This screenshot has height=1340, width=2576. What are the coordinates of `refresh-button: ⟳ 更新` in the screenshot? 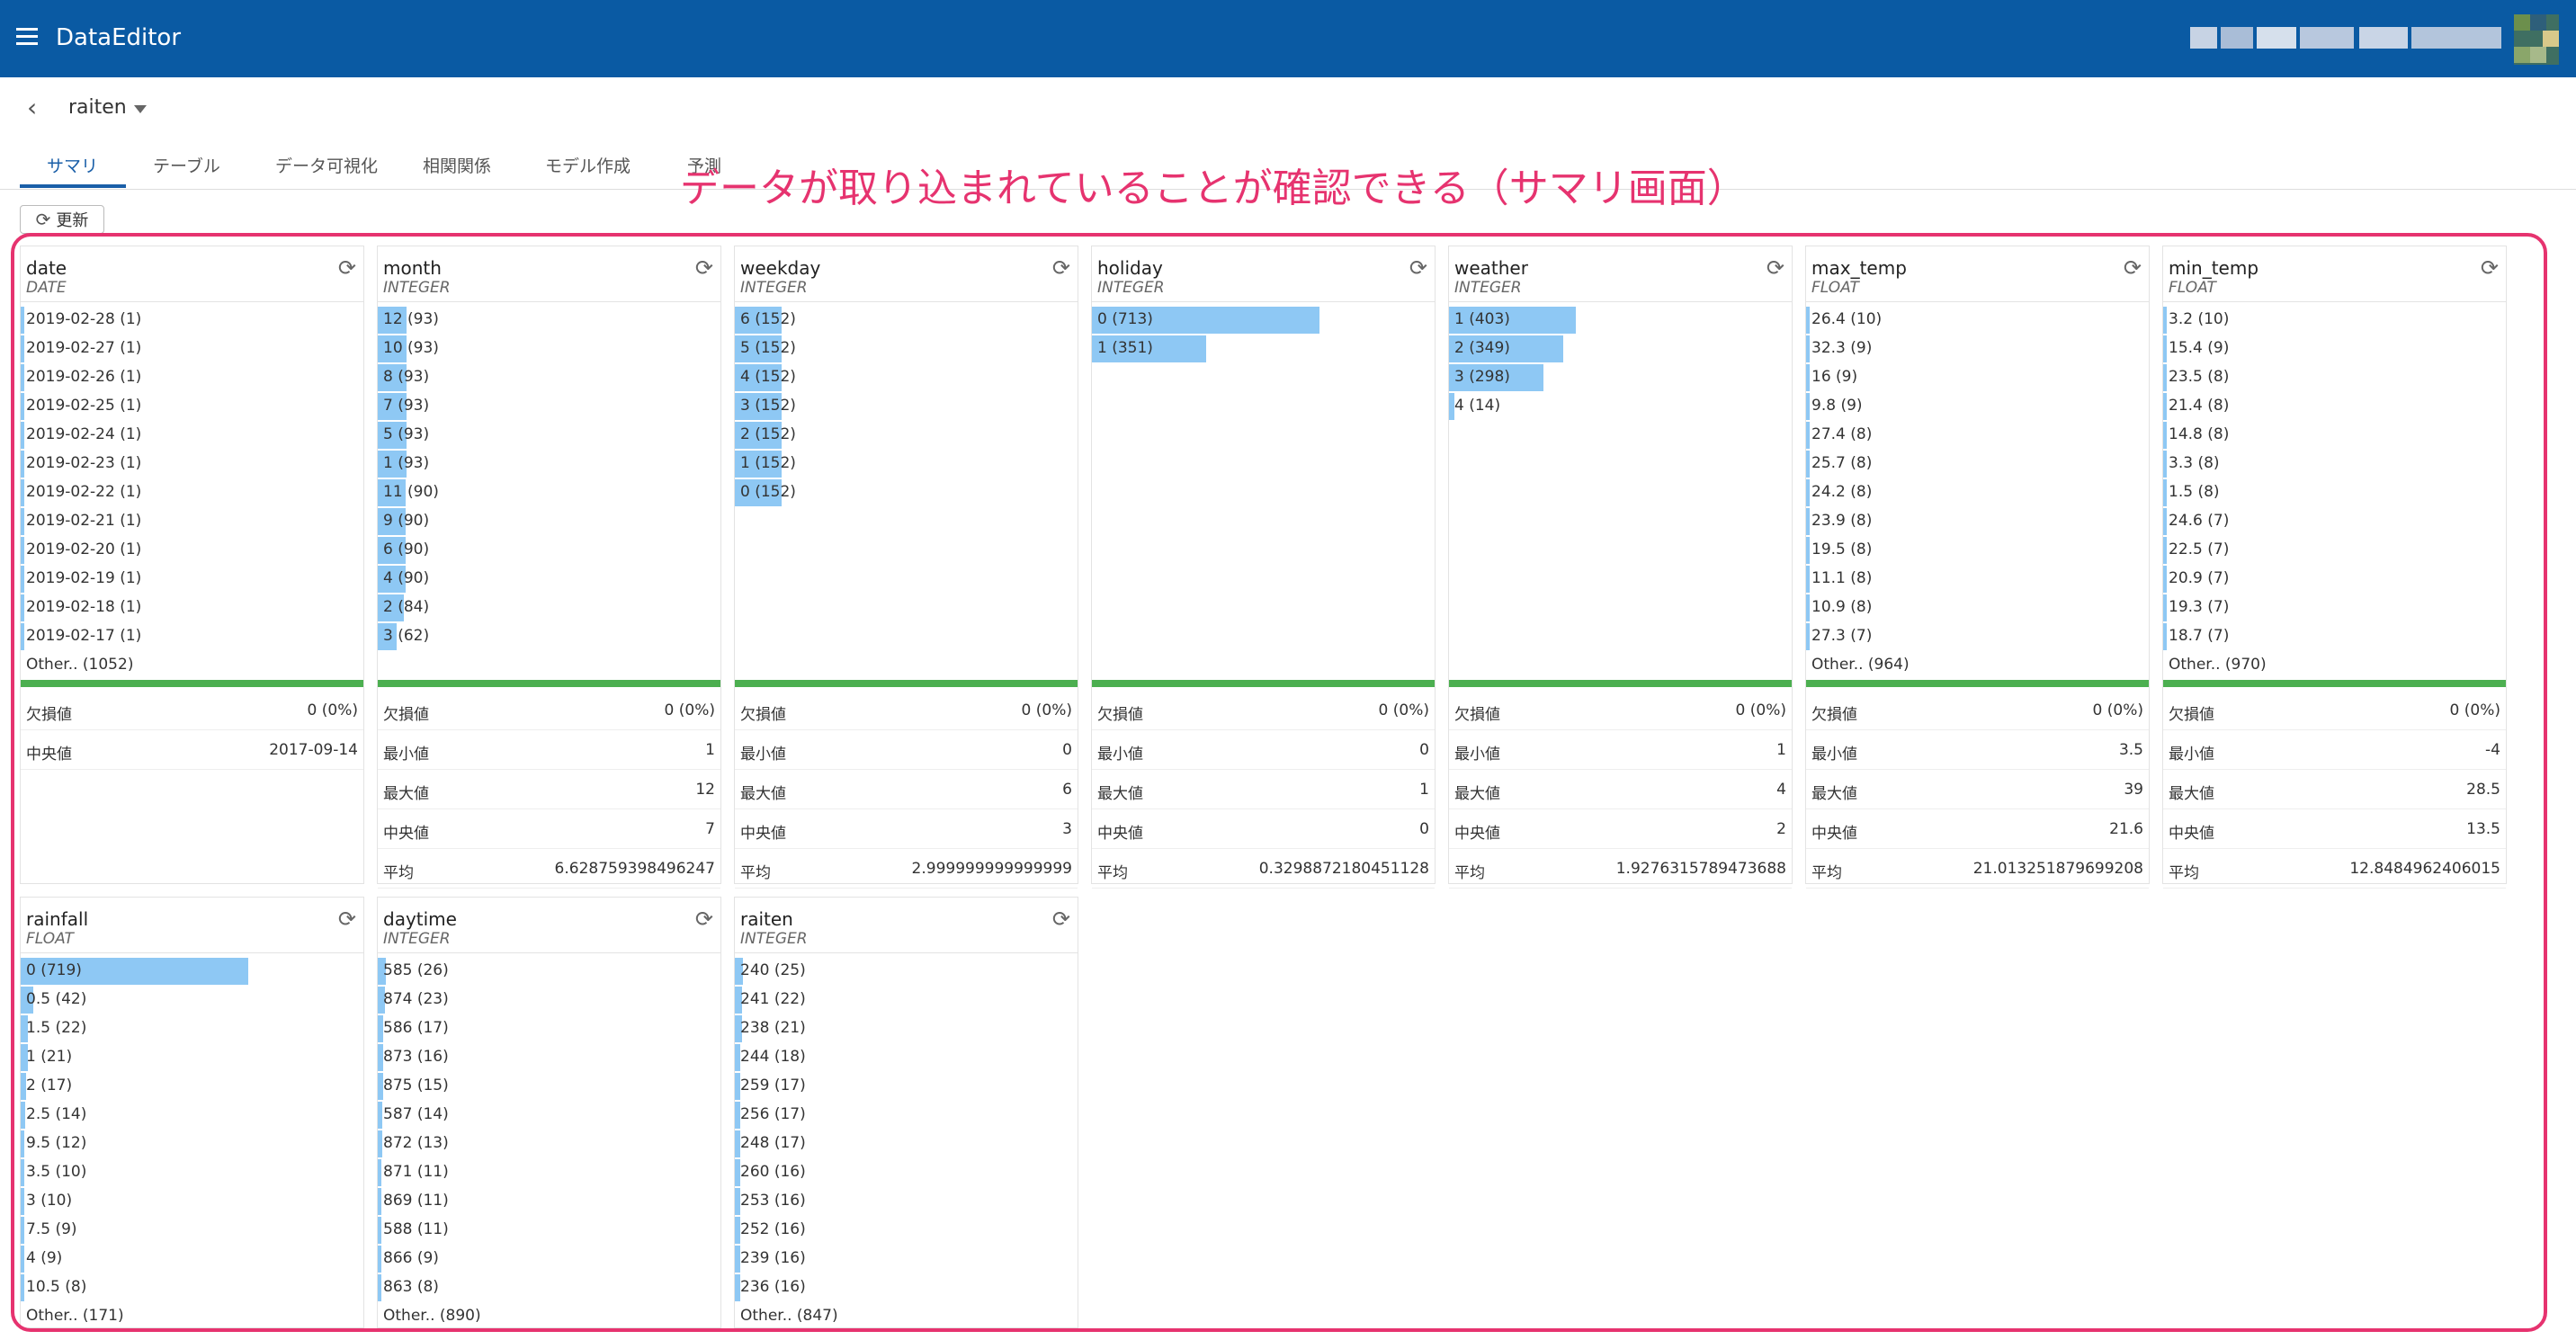 It's located at (62, 220).